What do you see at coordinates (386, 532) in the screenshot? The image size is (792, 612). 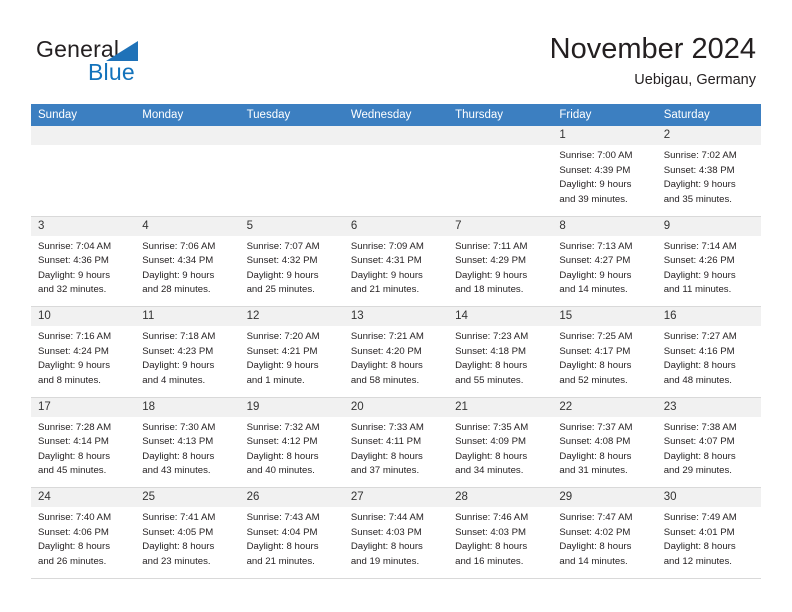 I see `sunset-text: Sunset: 4:03 PM` at bounding box center [386, 532].